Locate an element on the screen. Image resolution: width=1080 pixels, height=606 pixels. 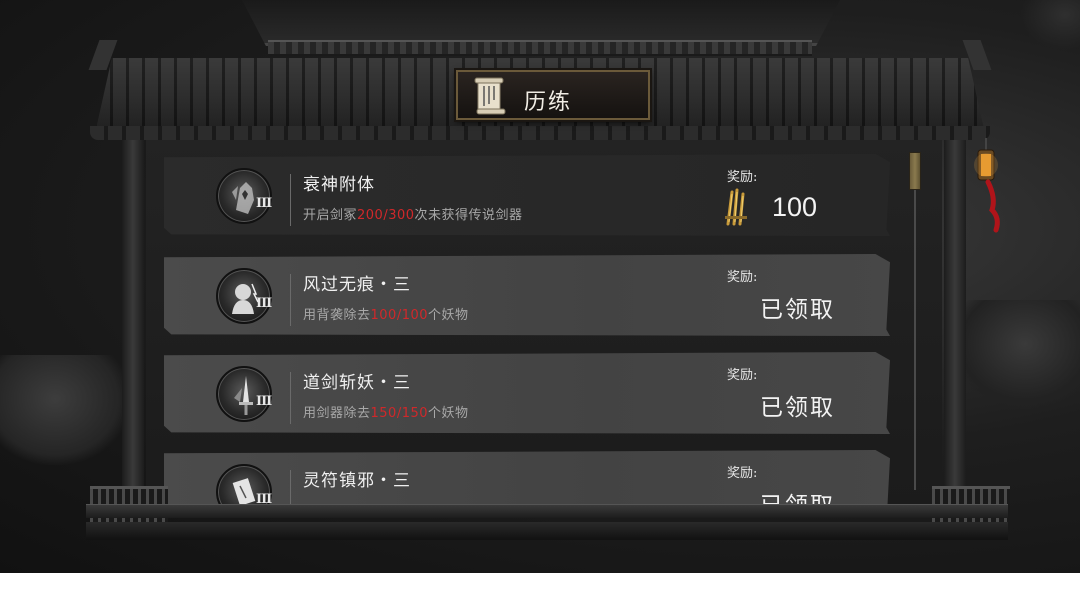
title-plaque: 历练 is located at coordinates (553, 95).